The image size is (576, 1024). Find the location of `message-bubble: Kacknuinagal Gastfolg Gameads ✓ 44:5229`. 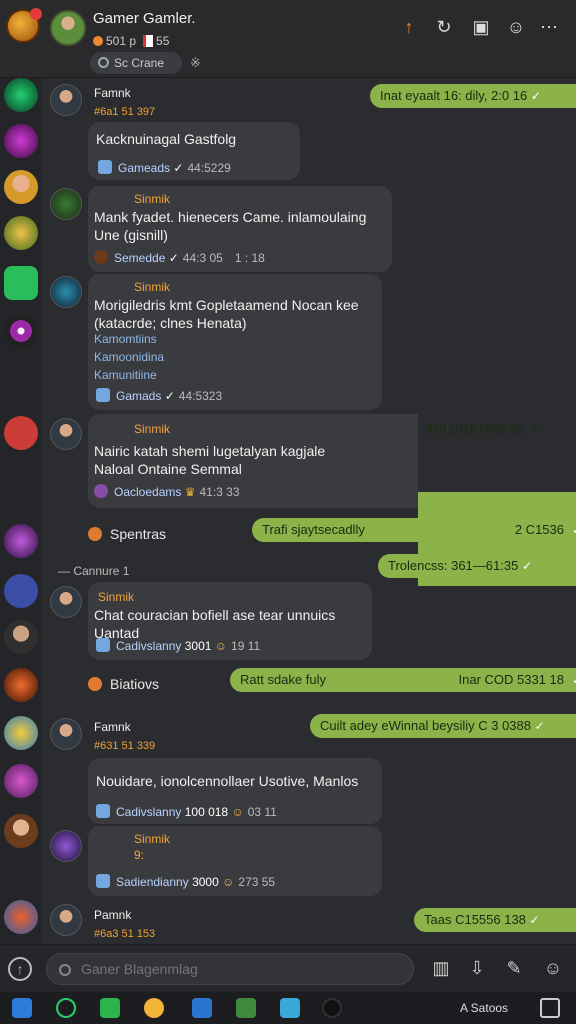

message-bubble: Kacknuinagal Gastfolg Gameads ✓ 44:5229 is located at coordinates (194, 151).